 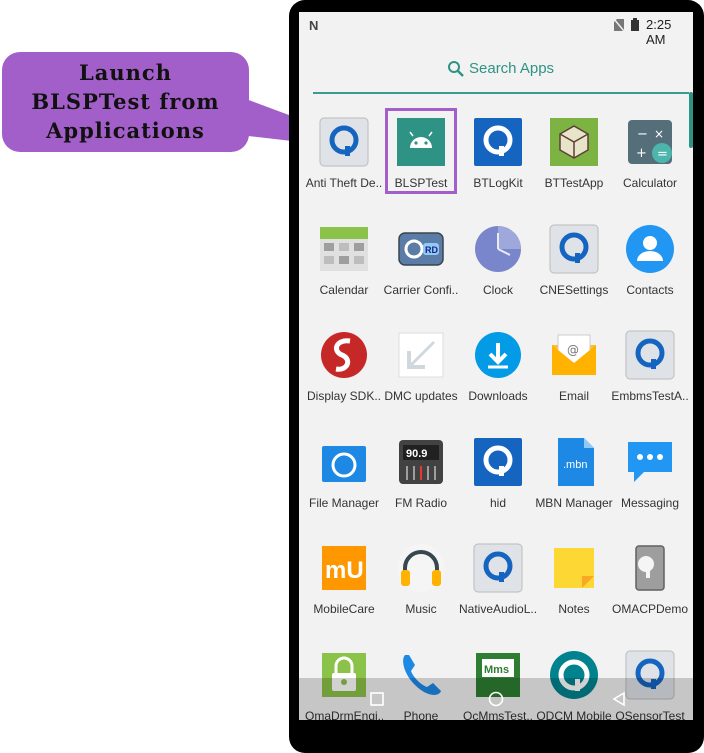 What do you see at coordinates (574, 503) in the screenshot?
I see `app-label: MBN Manager` at bounding box center [574, 503].